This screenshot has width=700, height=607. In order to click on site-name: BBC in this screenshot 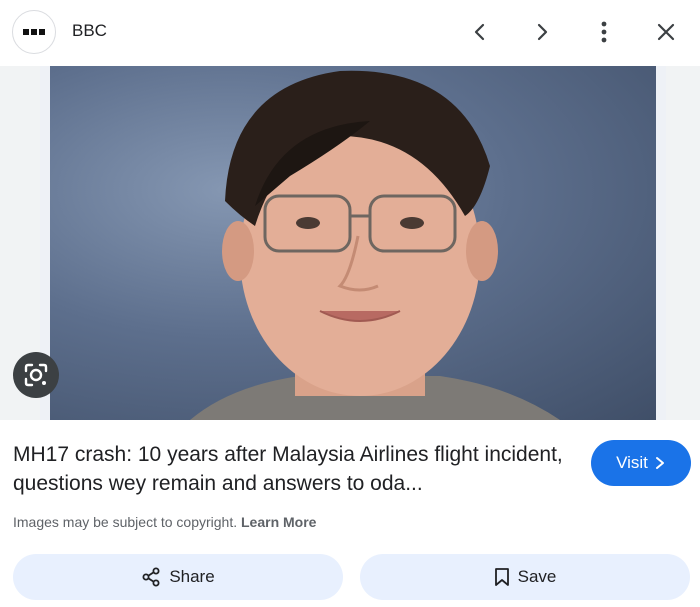, I will do `click(89, 31)`.